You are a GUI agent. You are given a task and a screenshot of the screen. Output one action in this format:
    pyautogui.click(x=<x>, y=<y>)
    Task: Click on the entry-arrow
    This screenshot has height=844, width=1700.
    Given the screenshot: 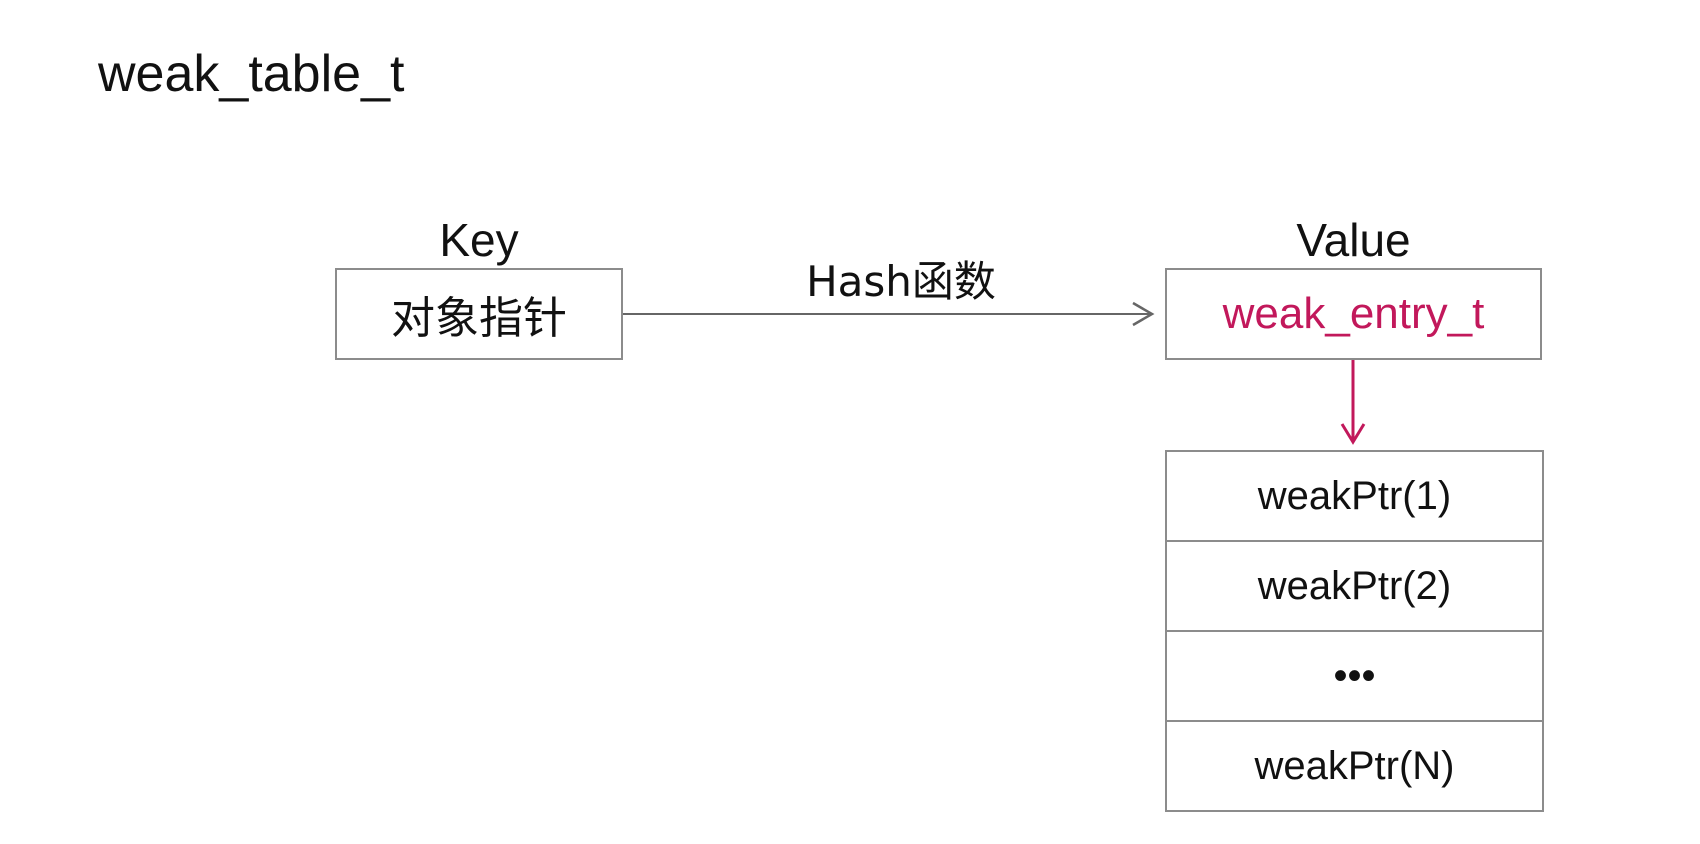 What is the action you would take?
    pyautogui.click(x=1353, y=402)
    